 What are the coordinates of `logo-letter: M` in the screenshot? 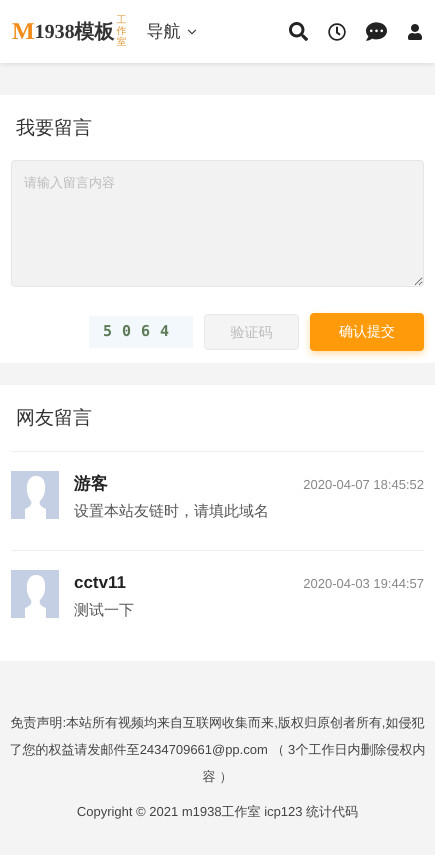 It's located at (23, 32).